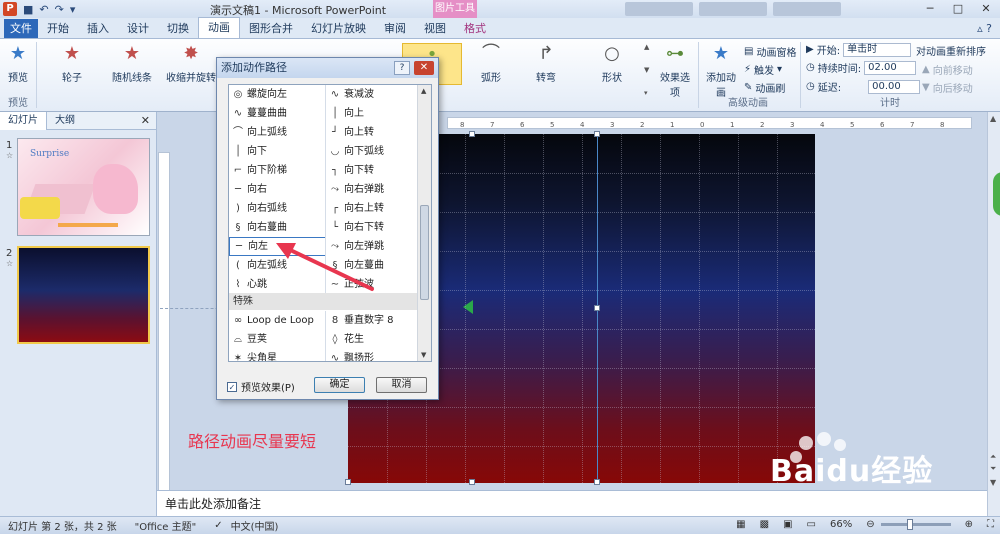  I want to click on path-turn: ↱ 转弯, so click(546, 63).